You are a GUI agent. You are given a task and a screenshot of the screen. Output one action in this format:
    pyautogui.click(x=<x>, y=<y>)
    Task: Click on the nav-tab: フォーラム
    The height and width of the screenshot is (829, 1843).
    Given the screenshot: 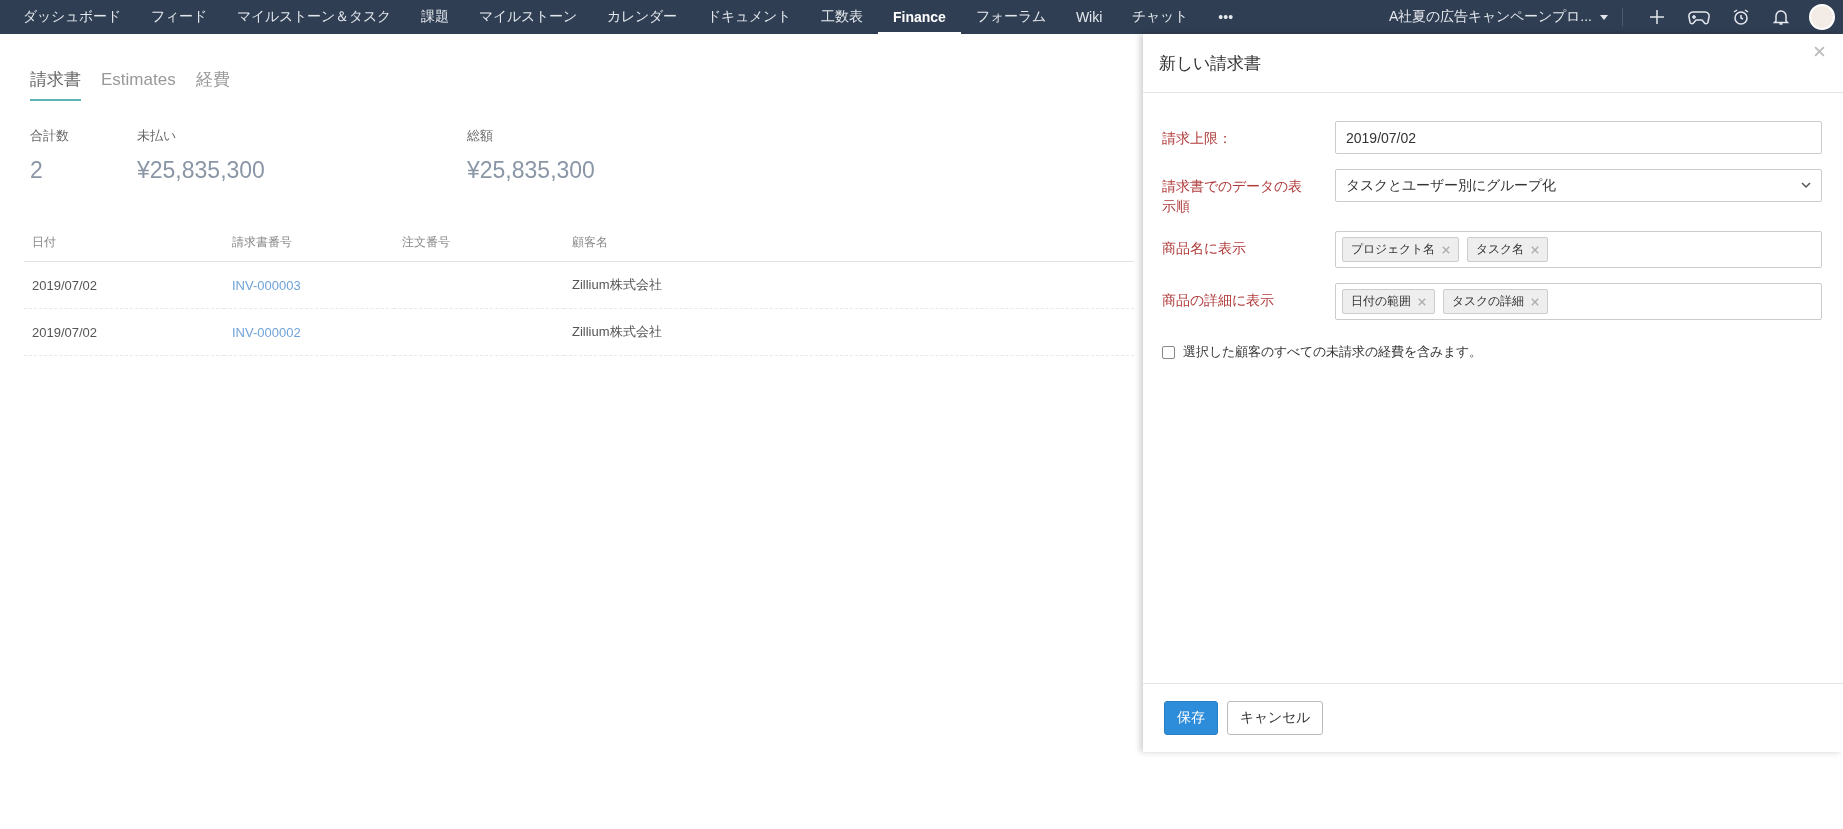 What is the action you would take?
    pyautogui.click(x=1010, y=17)
    